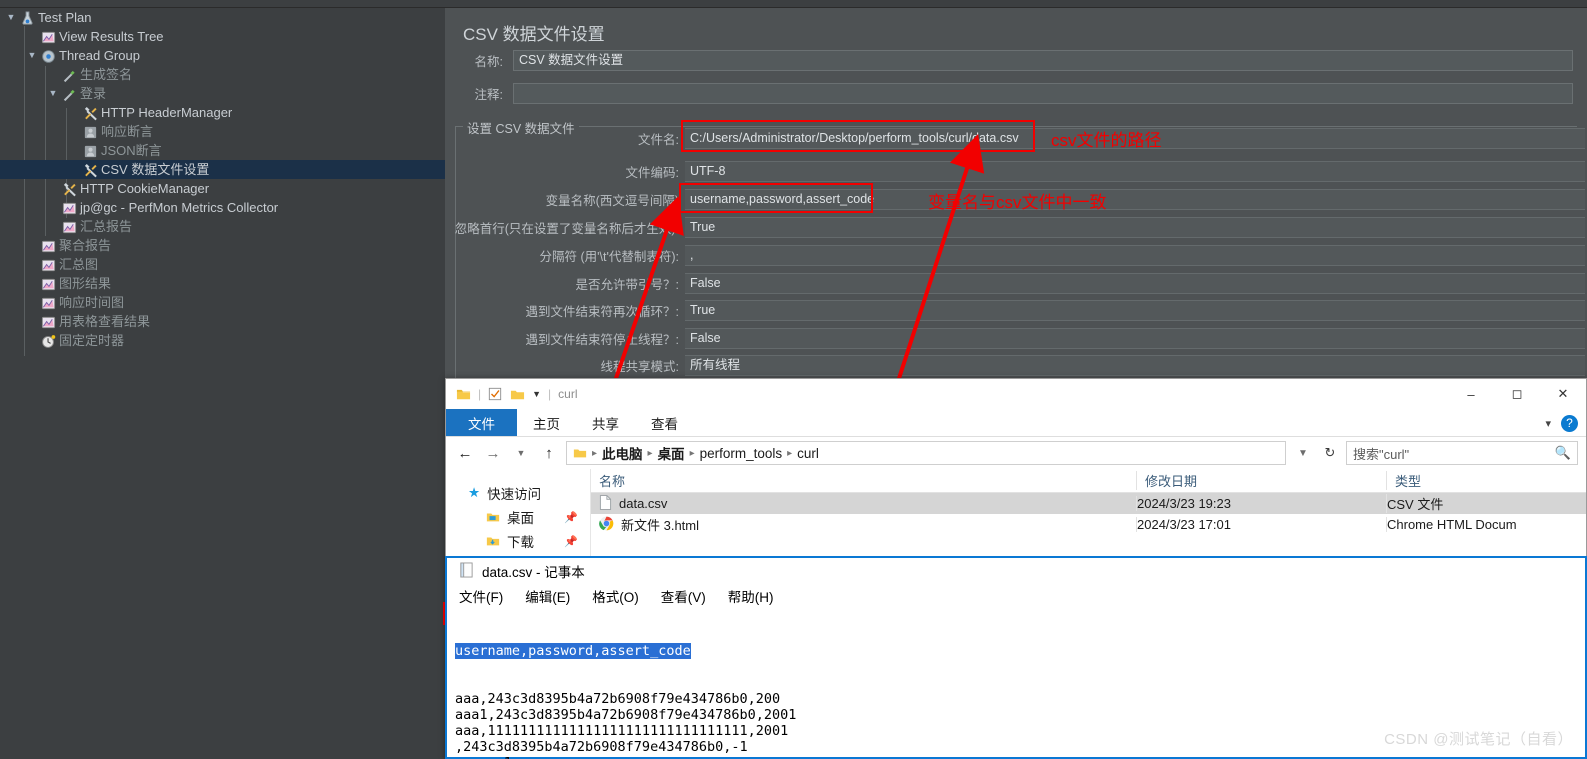 This screenshot has height=759, width=1587. I want to click on field-row: 遇到文件结束符再次循环？: True, so click(1016, 310).